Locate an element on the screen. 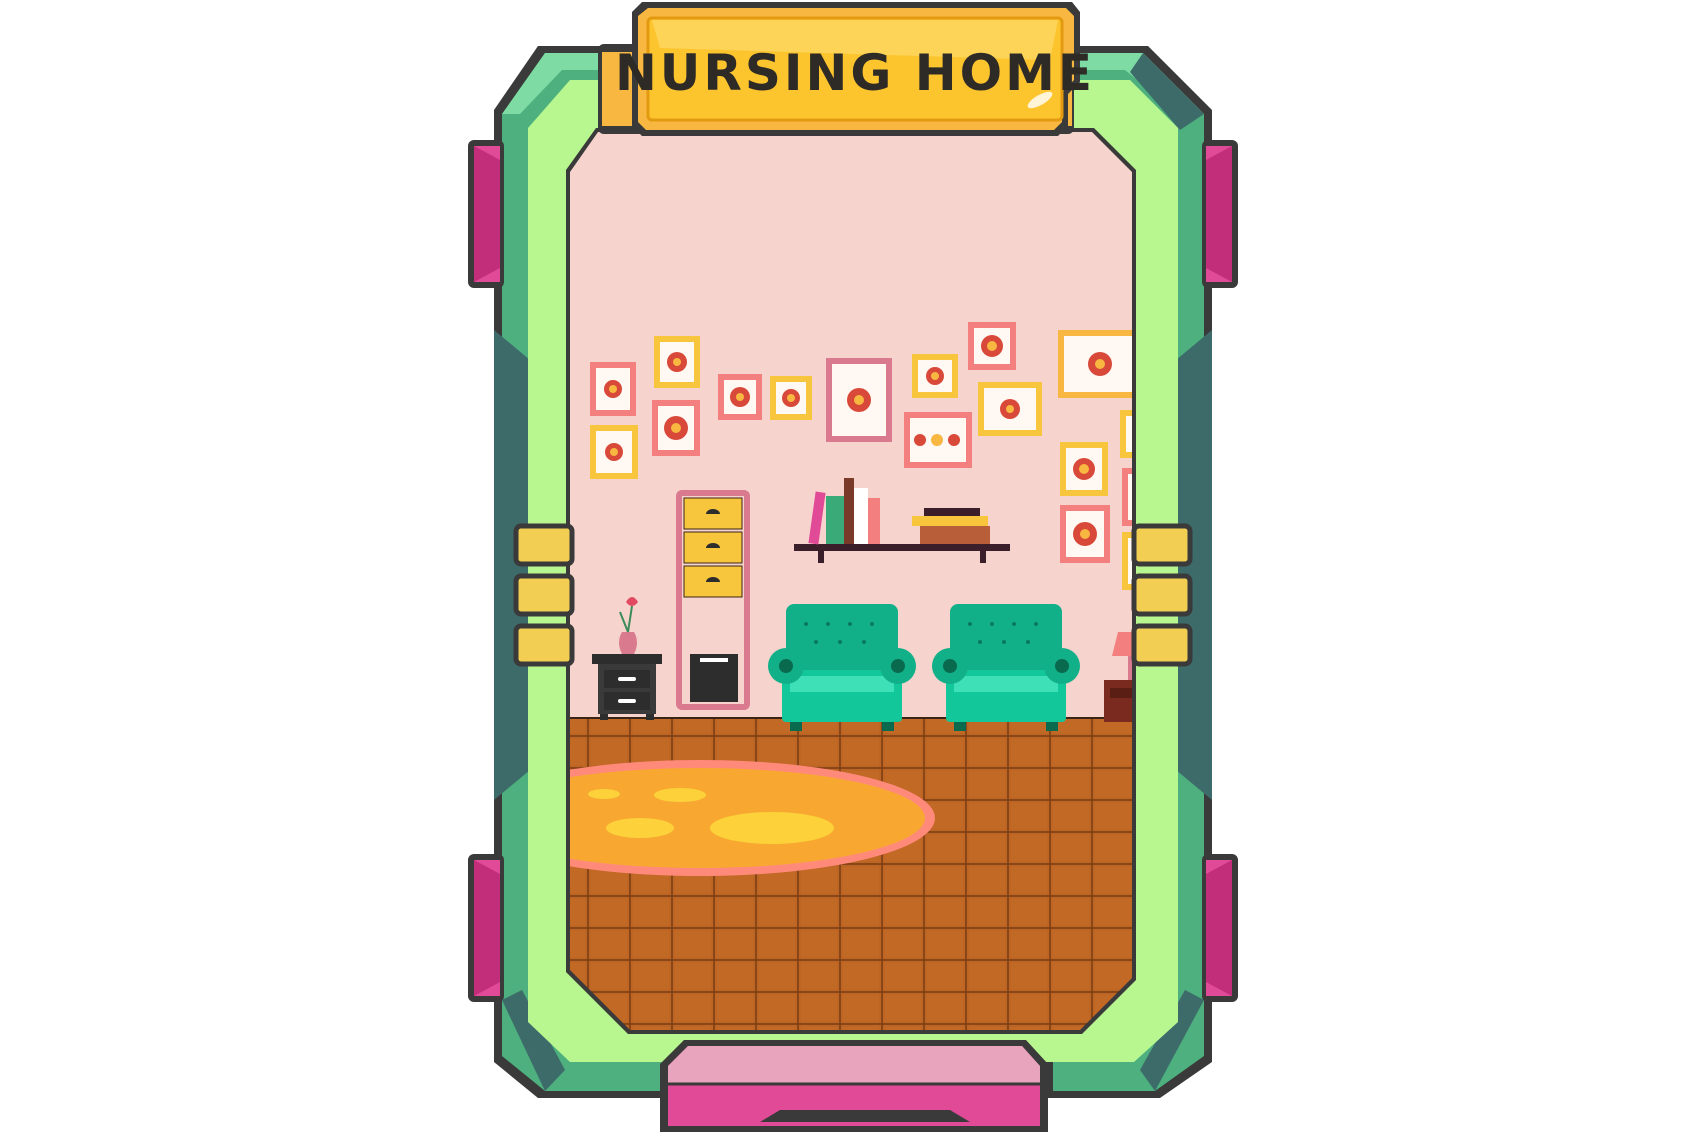 This screenshot has height=1132, width=1695. title-banner: NURSING HOME is located at coordinates (846, 69).